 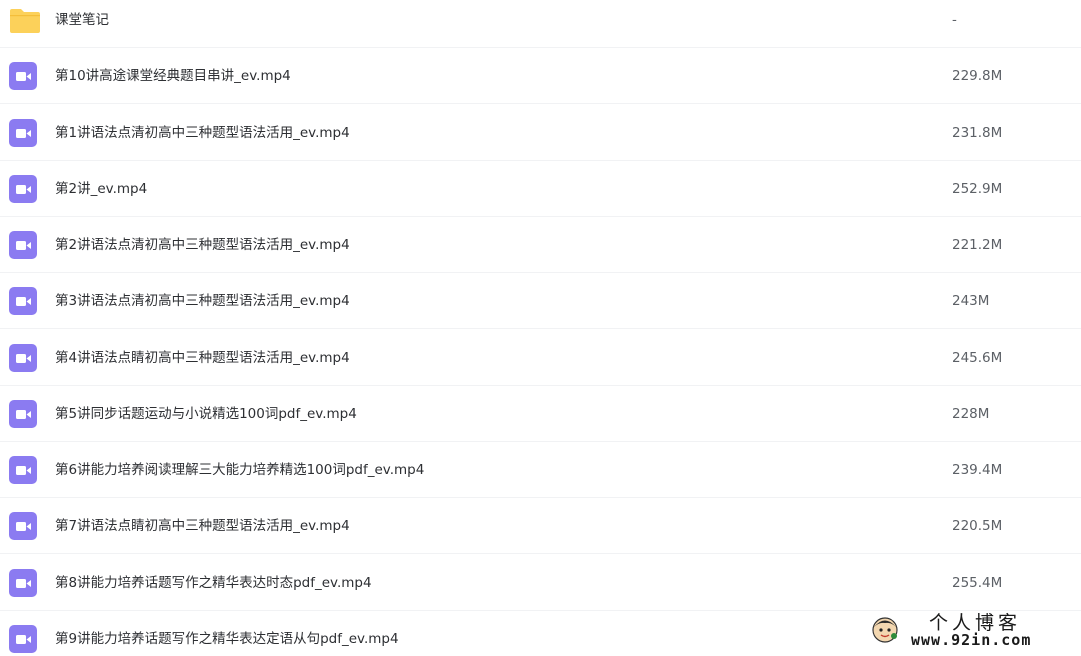 What do you see at coordinates (101, 189) in the screenshot?
I see `file-name: 第2讲_ev.mp4` at bounding box center [101, 189].